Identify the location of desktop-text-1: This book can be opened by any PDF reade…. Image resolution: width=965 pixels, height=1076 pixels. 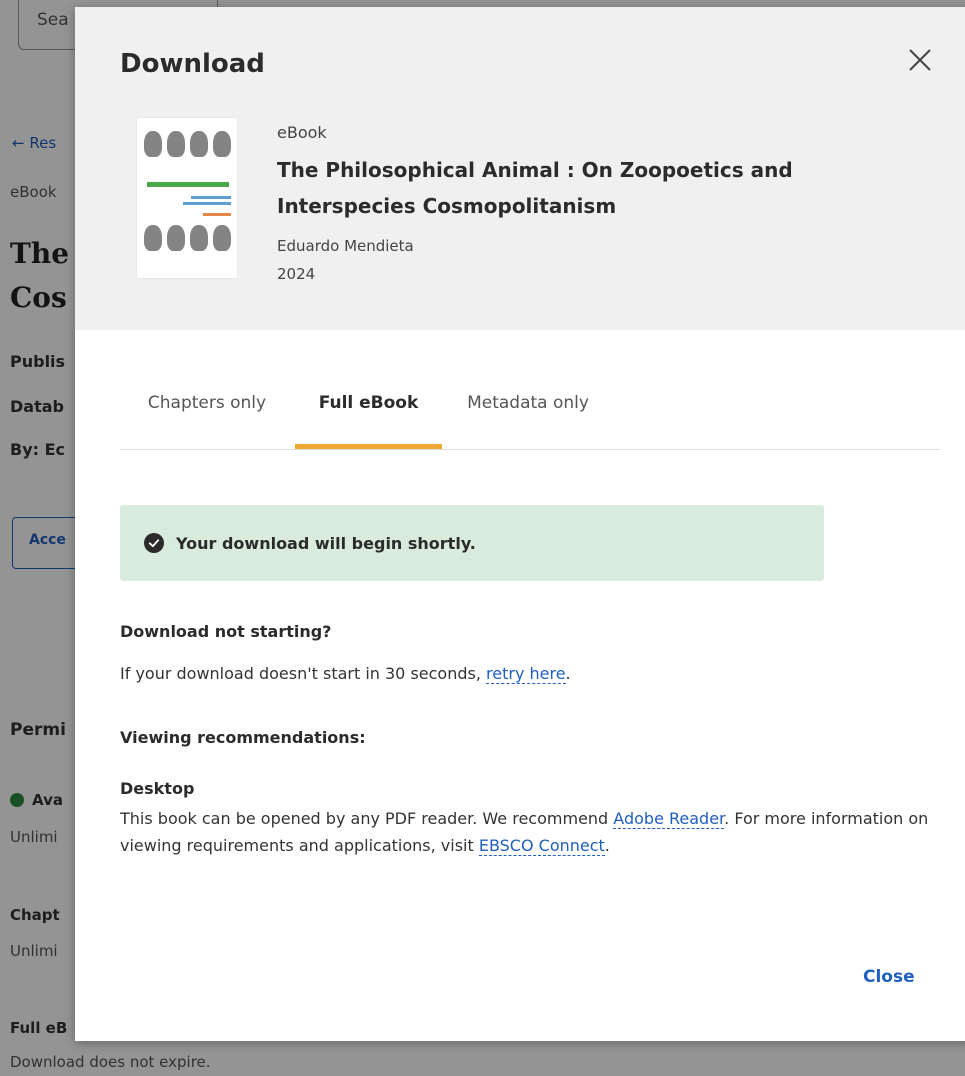
(367, 818).